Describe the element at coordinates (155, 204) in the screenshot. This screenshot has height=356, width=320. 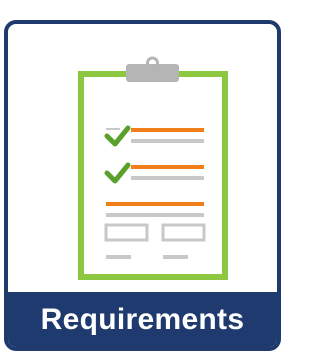
I see `section-rule-orange` at that location.